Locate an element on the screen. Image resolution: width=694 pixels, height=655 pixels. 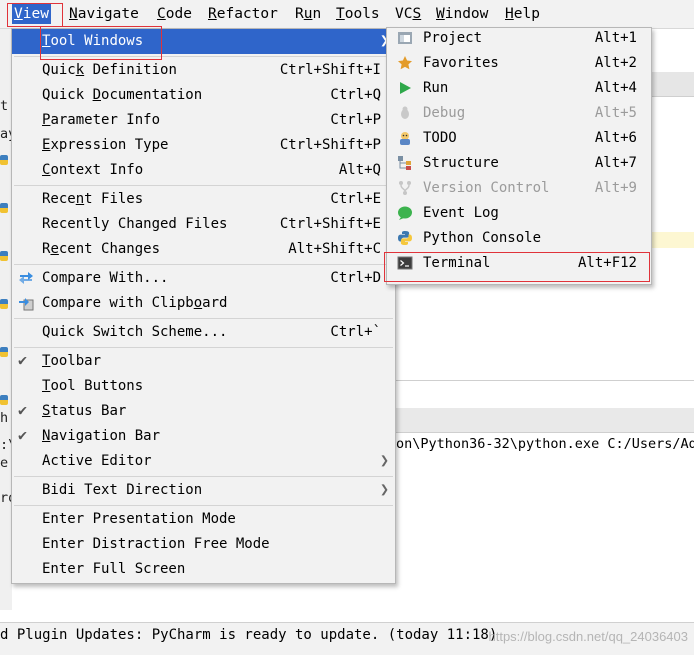
view-menu-item-quick-switch-scheme: Quick Switch Scheme... Ctrl+` is located at coordinates (203, 332).